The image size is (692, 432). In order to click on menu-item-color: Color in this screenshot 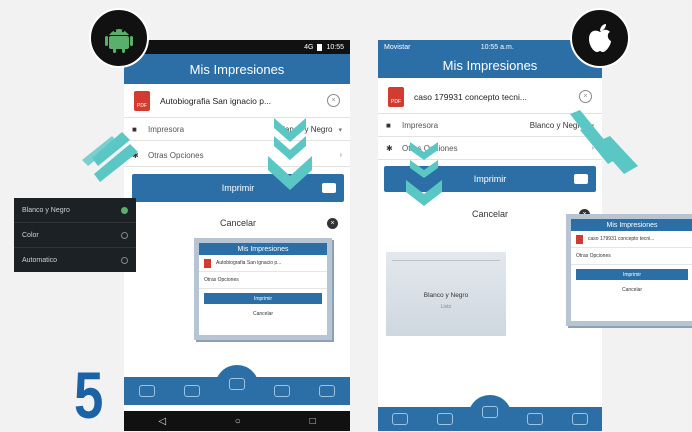, I will do `click(75, 235)`.